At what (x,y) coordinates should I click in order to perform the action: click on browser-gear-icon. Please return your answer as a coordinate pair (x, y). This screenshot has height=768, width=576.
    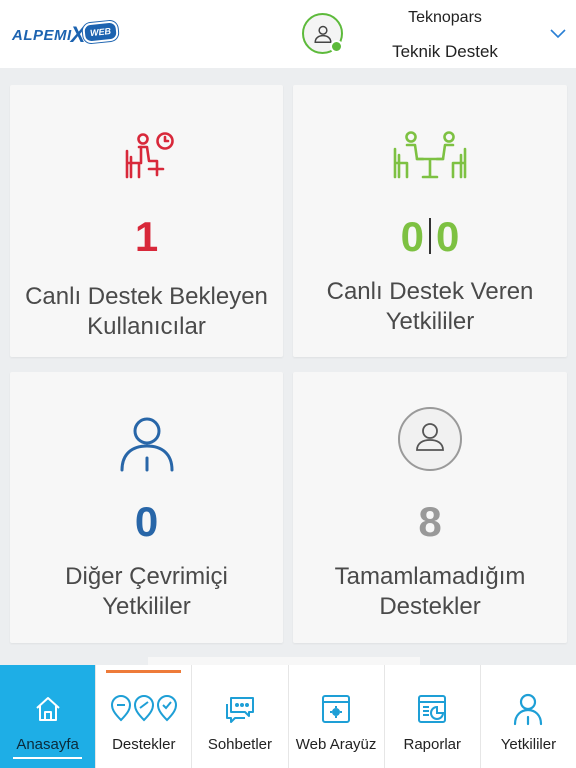
    Looking at the image, I should click on (336, 709).